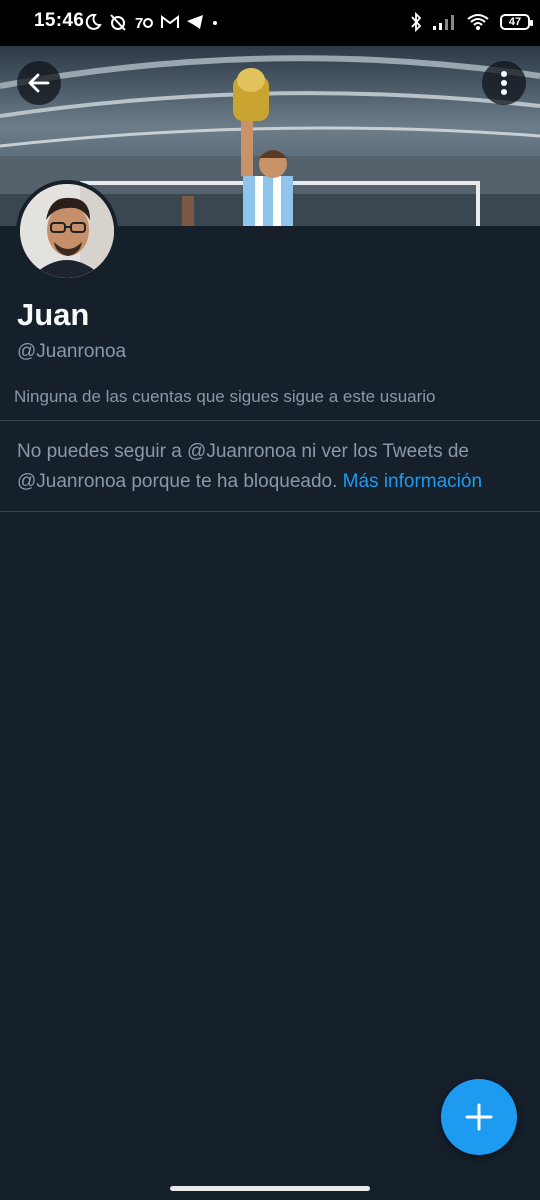  I want to click on moon-icon, so click(93, 21).